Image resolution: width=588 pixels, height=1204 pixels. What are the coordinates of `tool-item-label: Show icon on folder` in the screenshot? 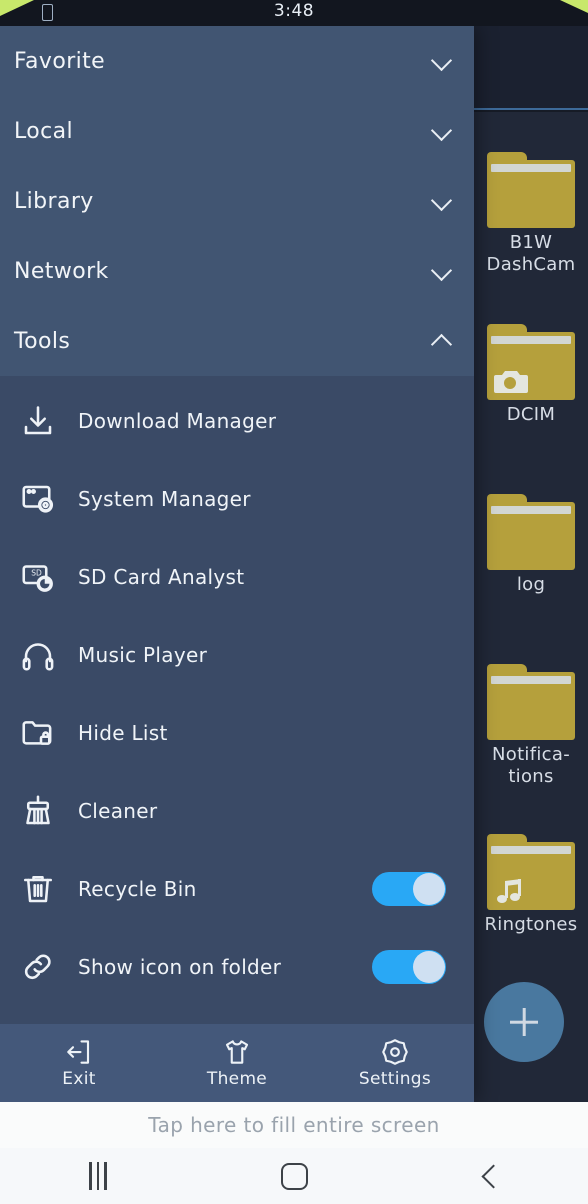 It's located at (180, 967).